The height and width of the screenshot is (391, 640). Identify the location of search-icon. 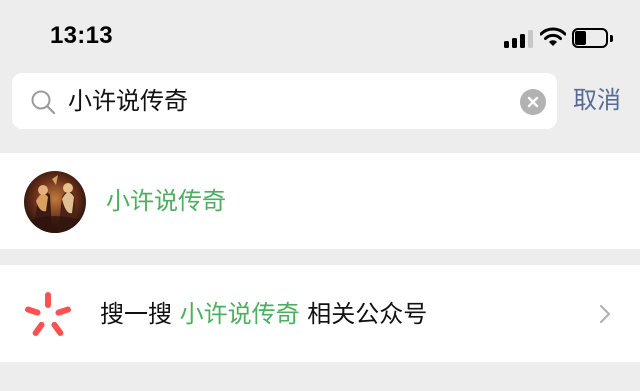
(43, 102).